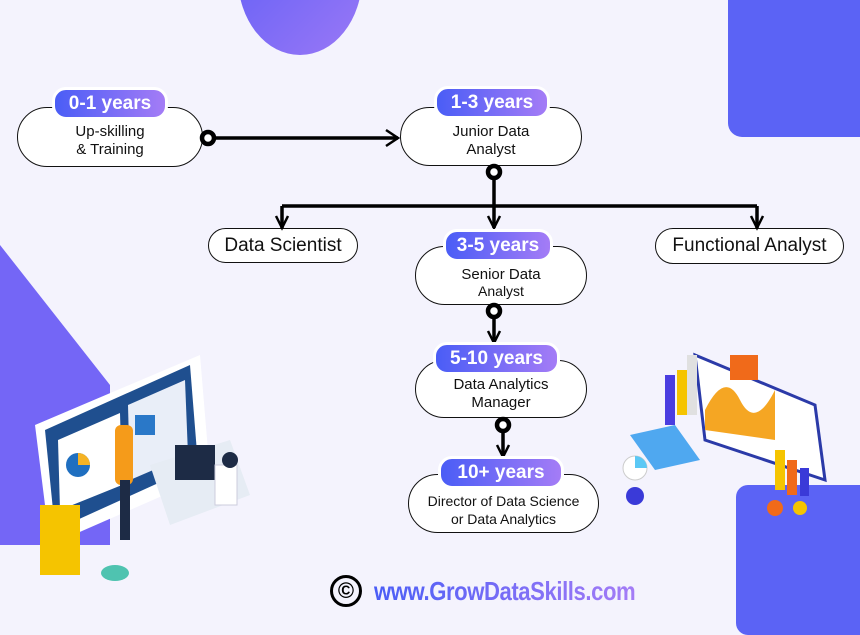 The width and height of the screenshot is (860, 635). I want to click on years-badge: 10+ years, so click(501, 472).